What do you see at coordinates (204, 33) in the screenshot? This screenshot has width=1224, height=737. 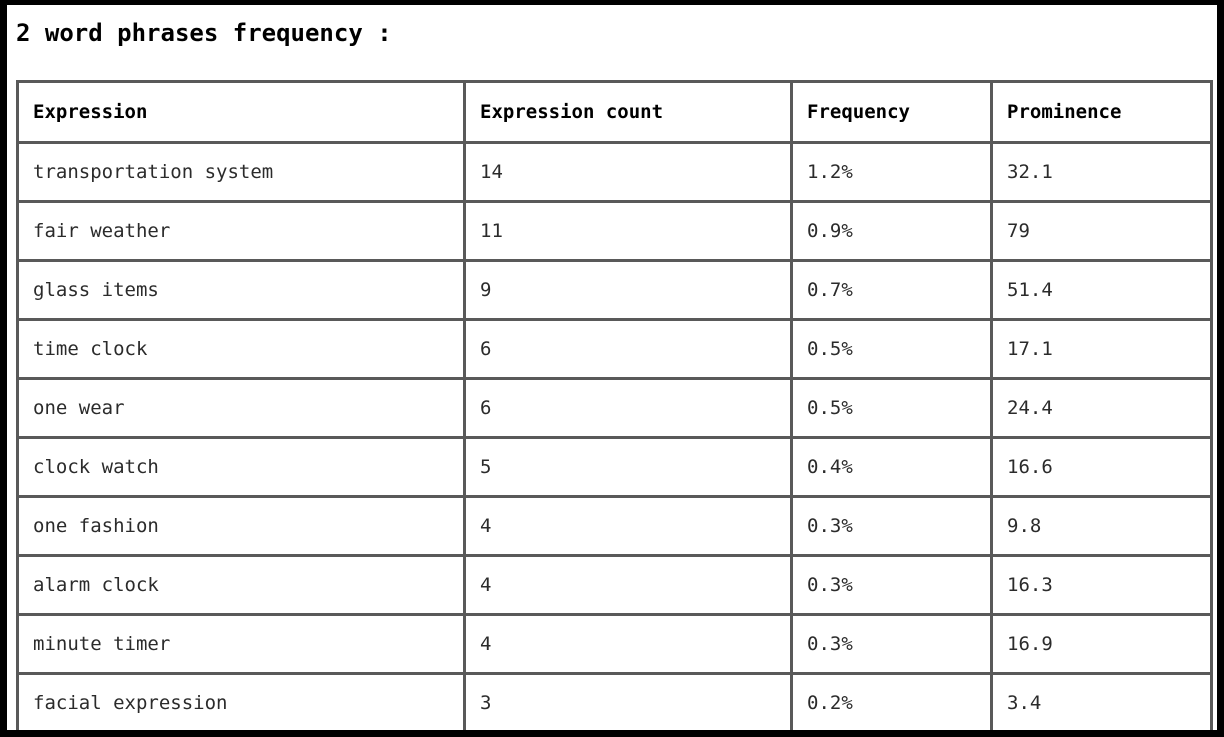 I see `page-title: 2 word phrases frequency :` at bounding box center [204, 33].